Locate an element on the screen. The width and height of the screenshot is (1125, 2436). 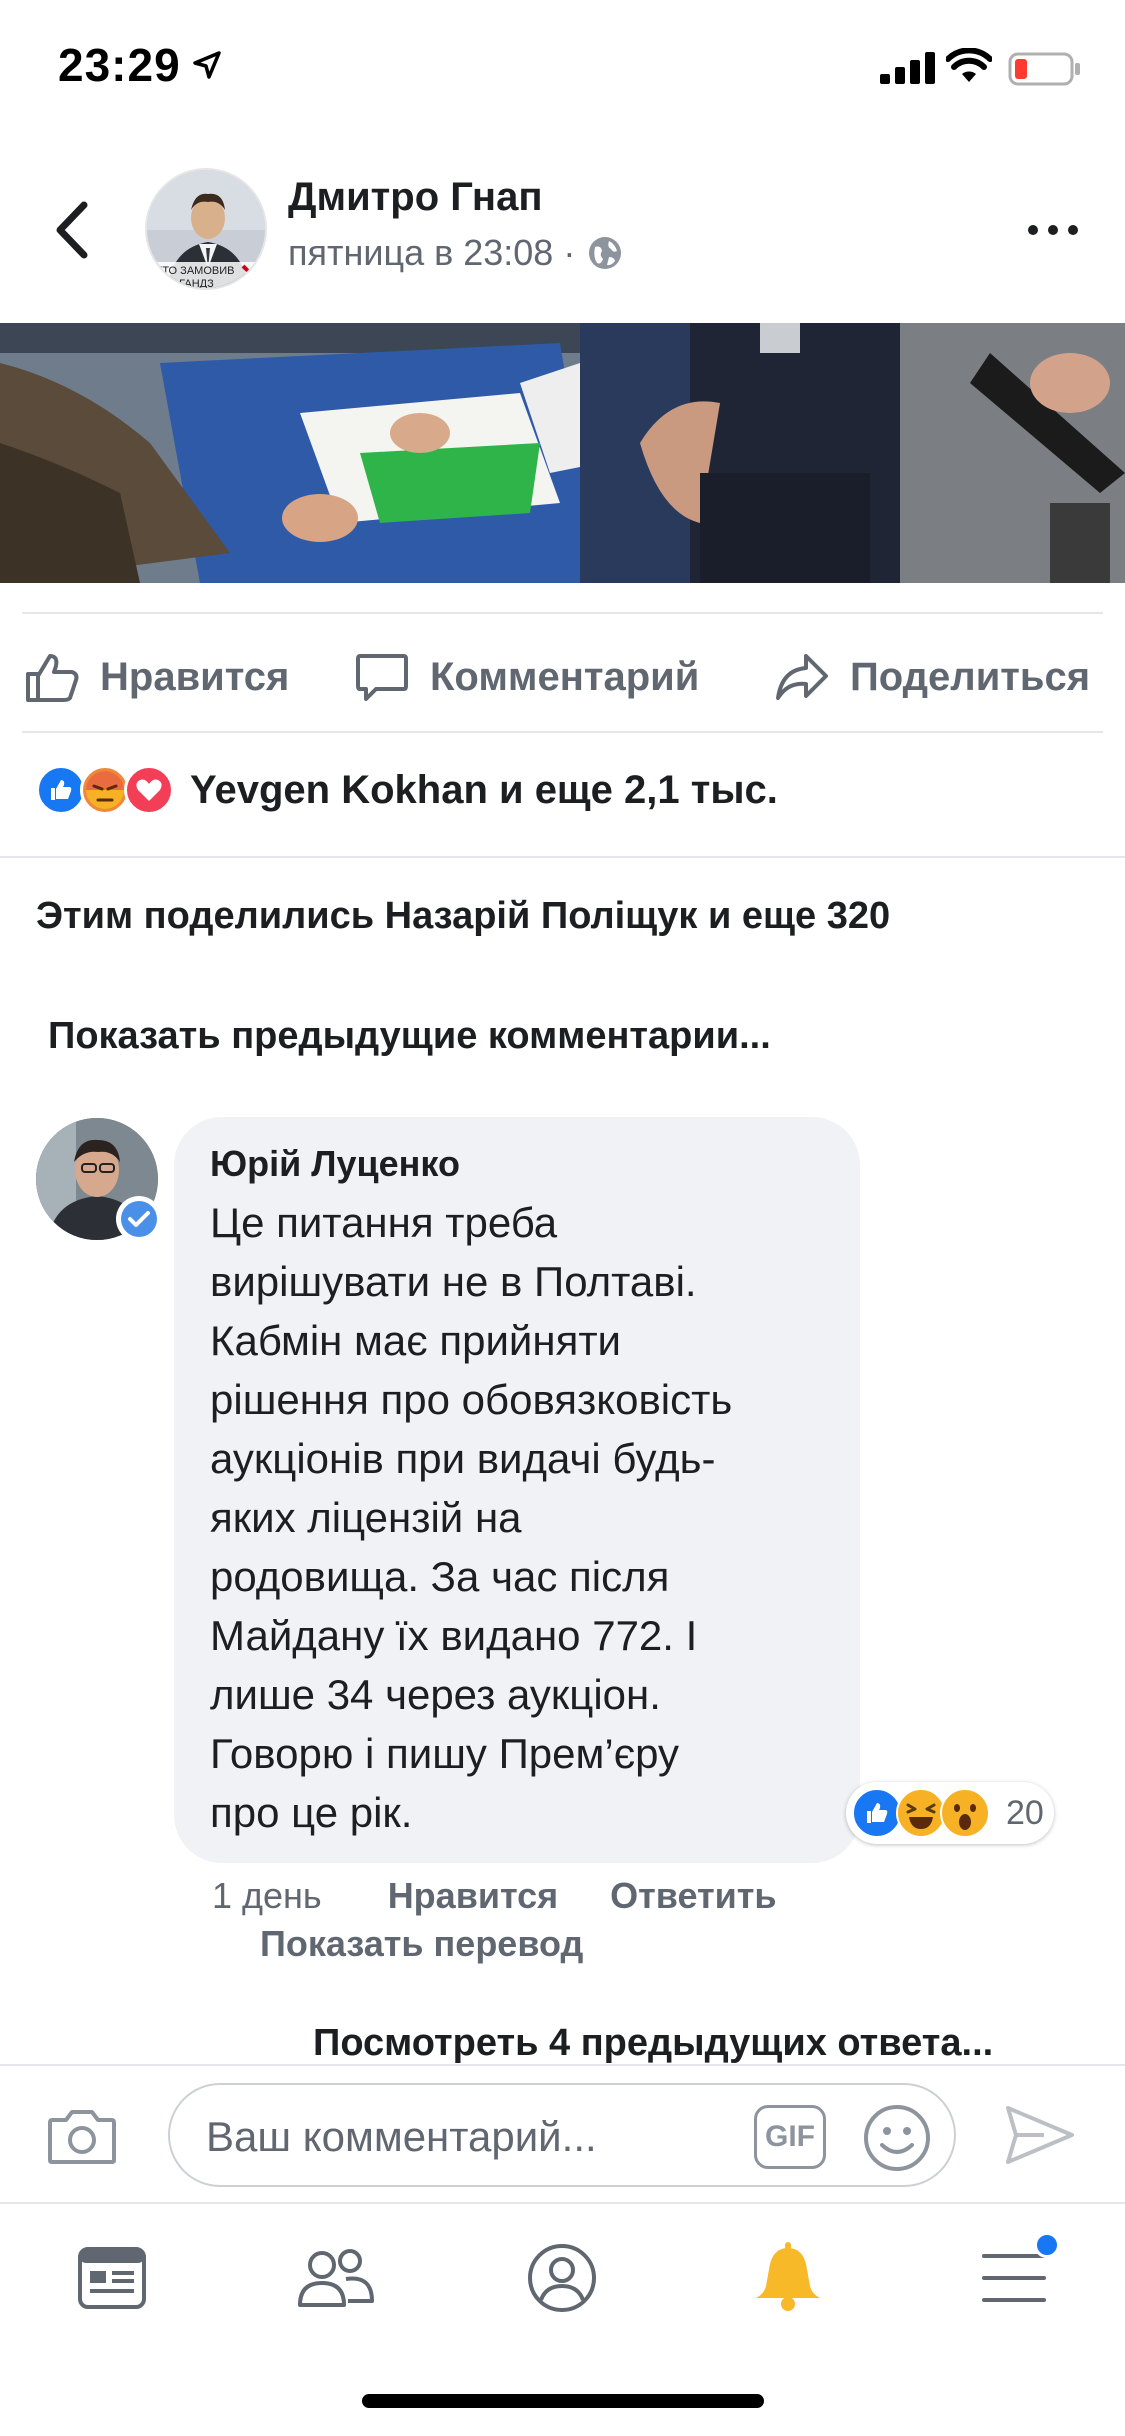
post-image is located at coordinates (562, 453).